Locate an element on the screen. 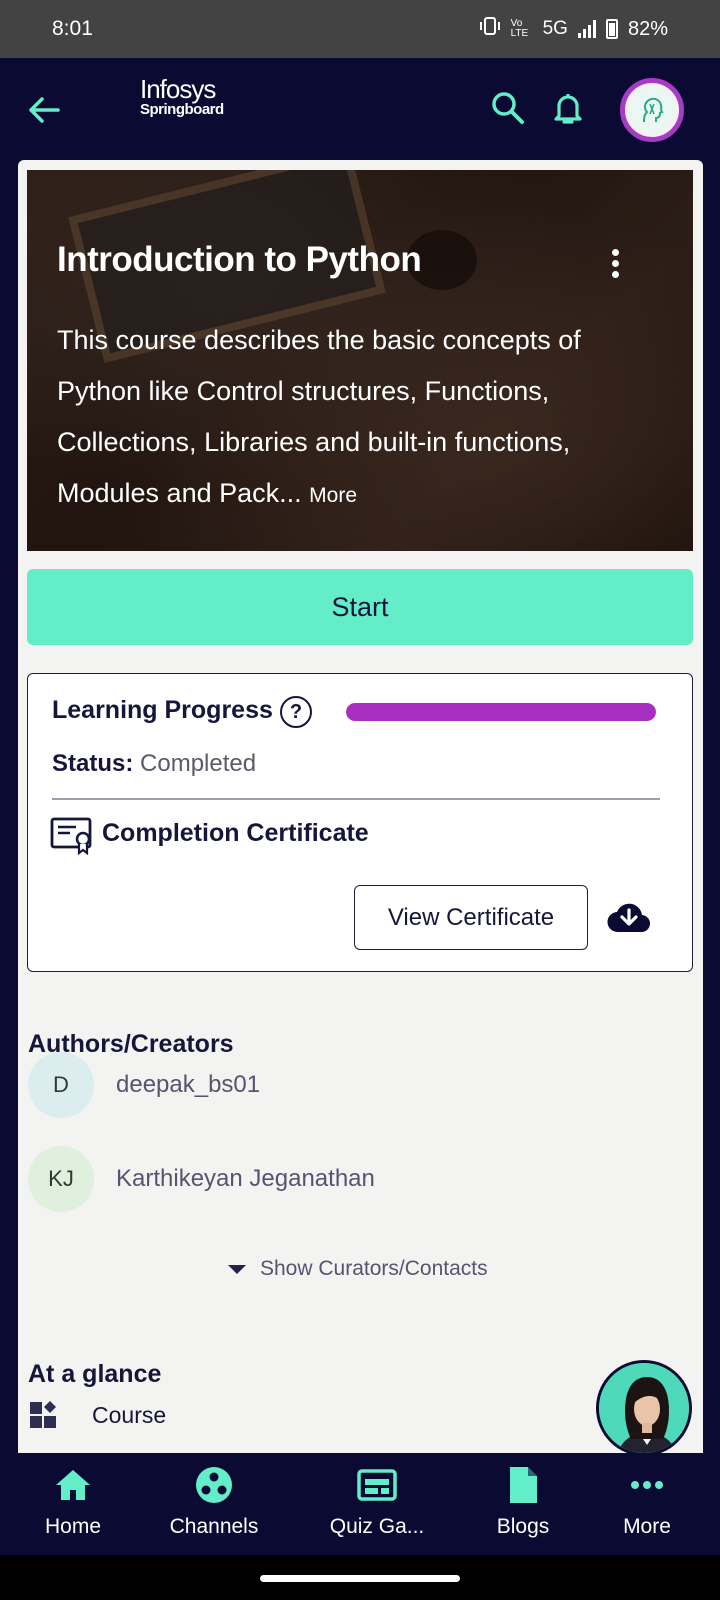 Image resolution: width=720 pixels, height=1600 pixels. nav-blogs: Blogs is located at coordinates (523, 1502).